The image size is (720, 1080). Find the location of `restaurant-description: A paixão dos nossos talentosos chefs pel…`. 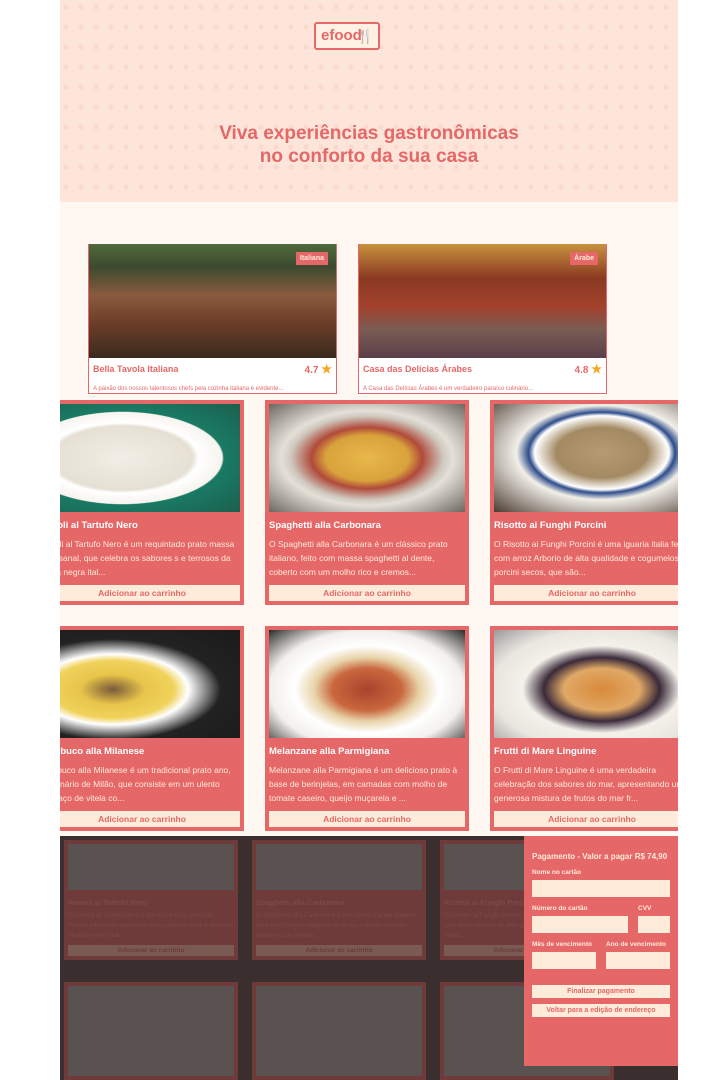

restaurant-description: A paixão dos nossos talentosos chefs pel… is located at coordinates (188, 389).